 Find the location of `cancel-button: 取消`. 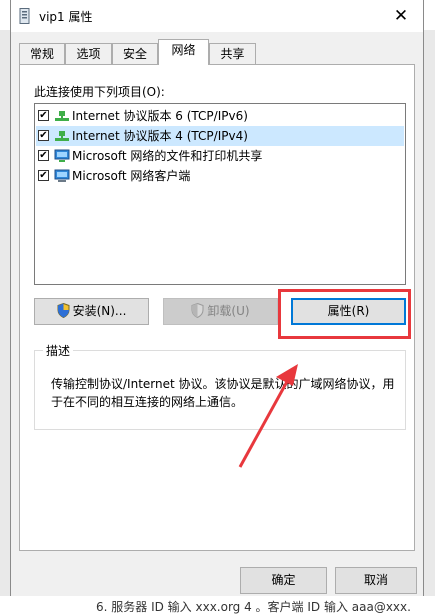

cancel-button: 取消 is located at coordinates (376, 580).